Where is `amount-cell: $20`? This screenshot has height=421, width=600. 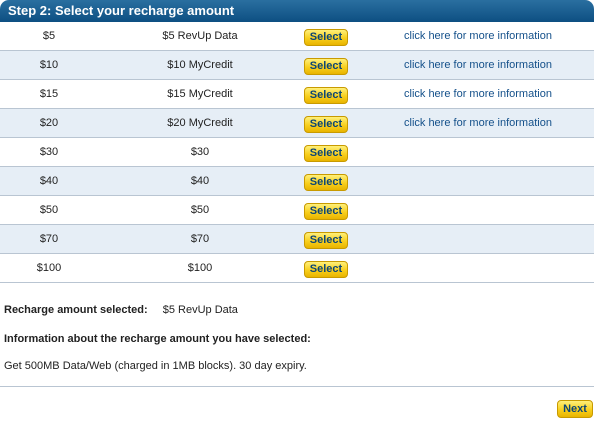 amount-cell: $20 is located at coordinates (49, 123).